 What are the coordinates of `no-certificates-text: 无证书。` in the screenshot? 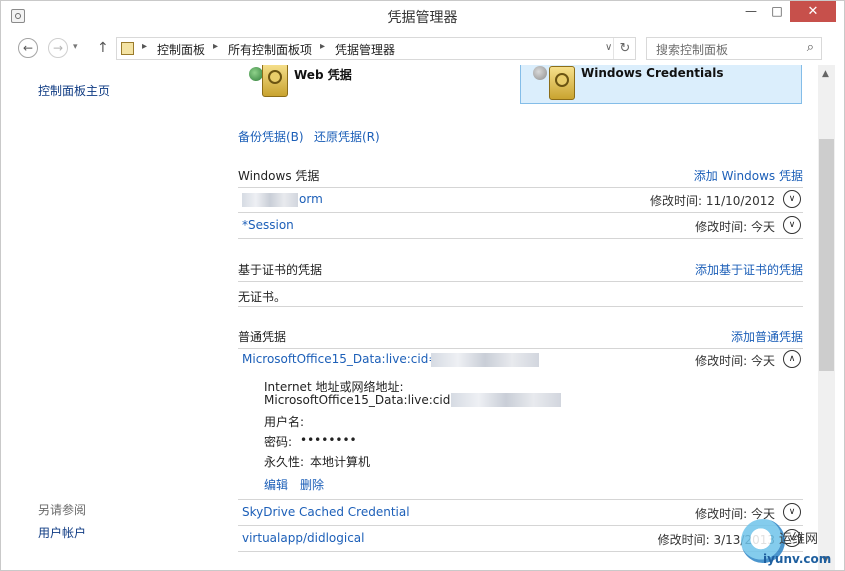 It's located at (262, 297).